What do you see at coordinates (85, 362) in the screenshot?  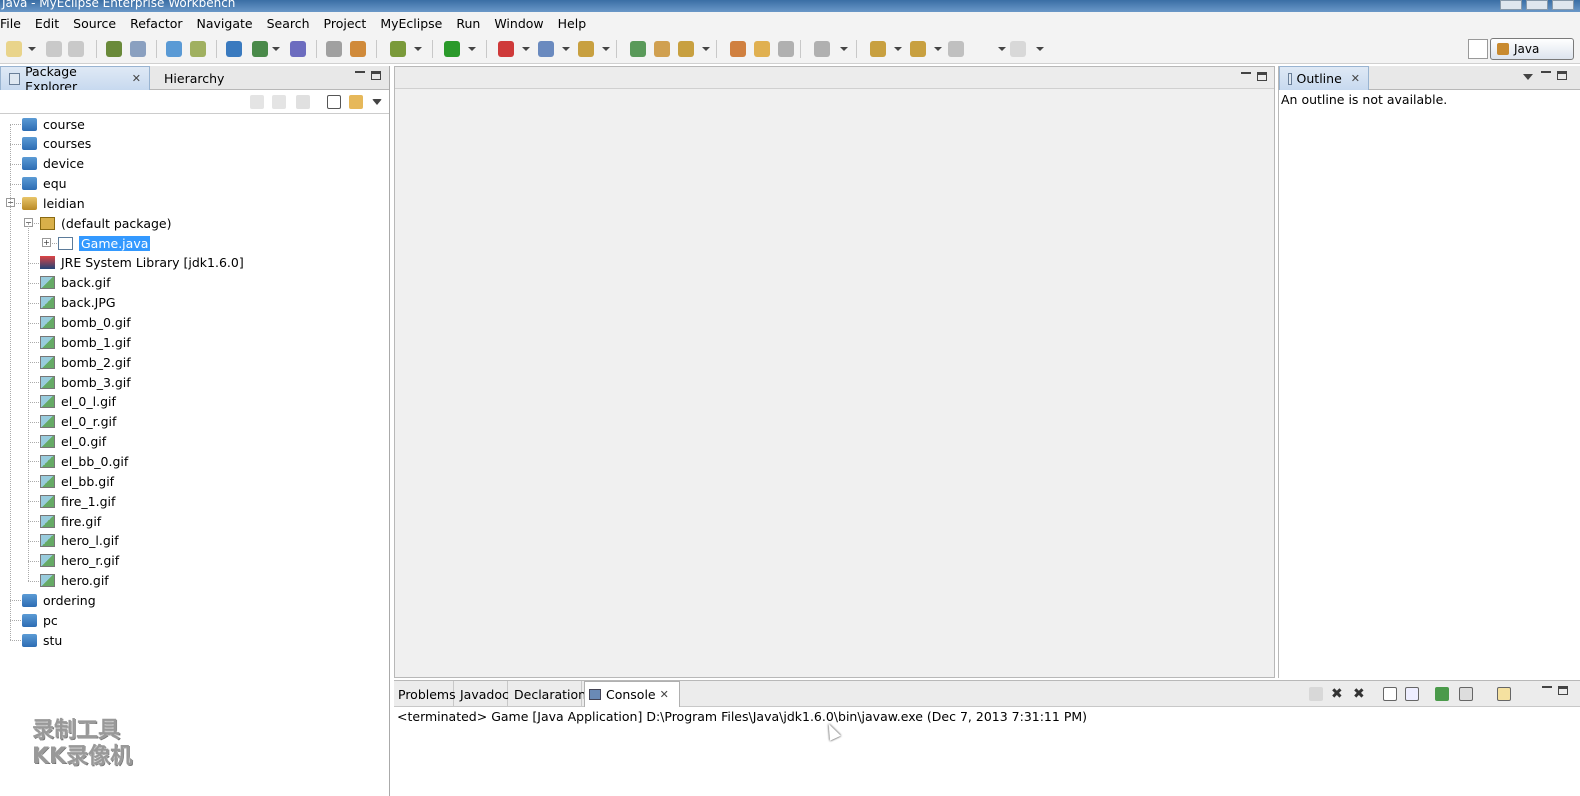 I see `tree-item: bomb_2.gif` at bounding box center [85, 362].